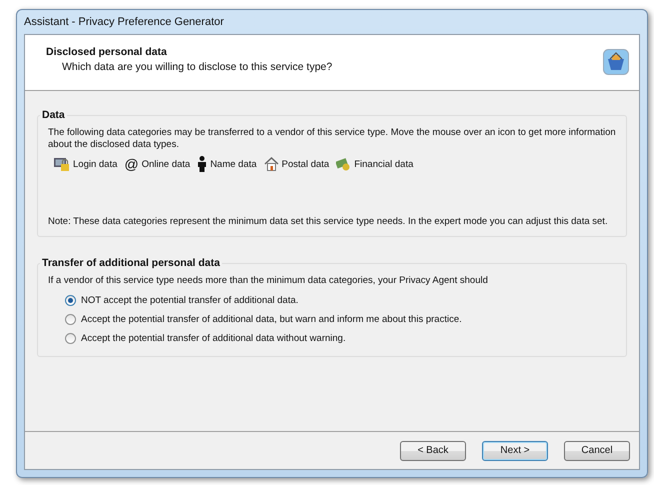 The image size is (654, 485). I want to click on category-label: Login data, so click(95, 164).